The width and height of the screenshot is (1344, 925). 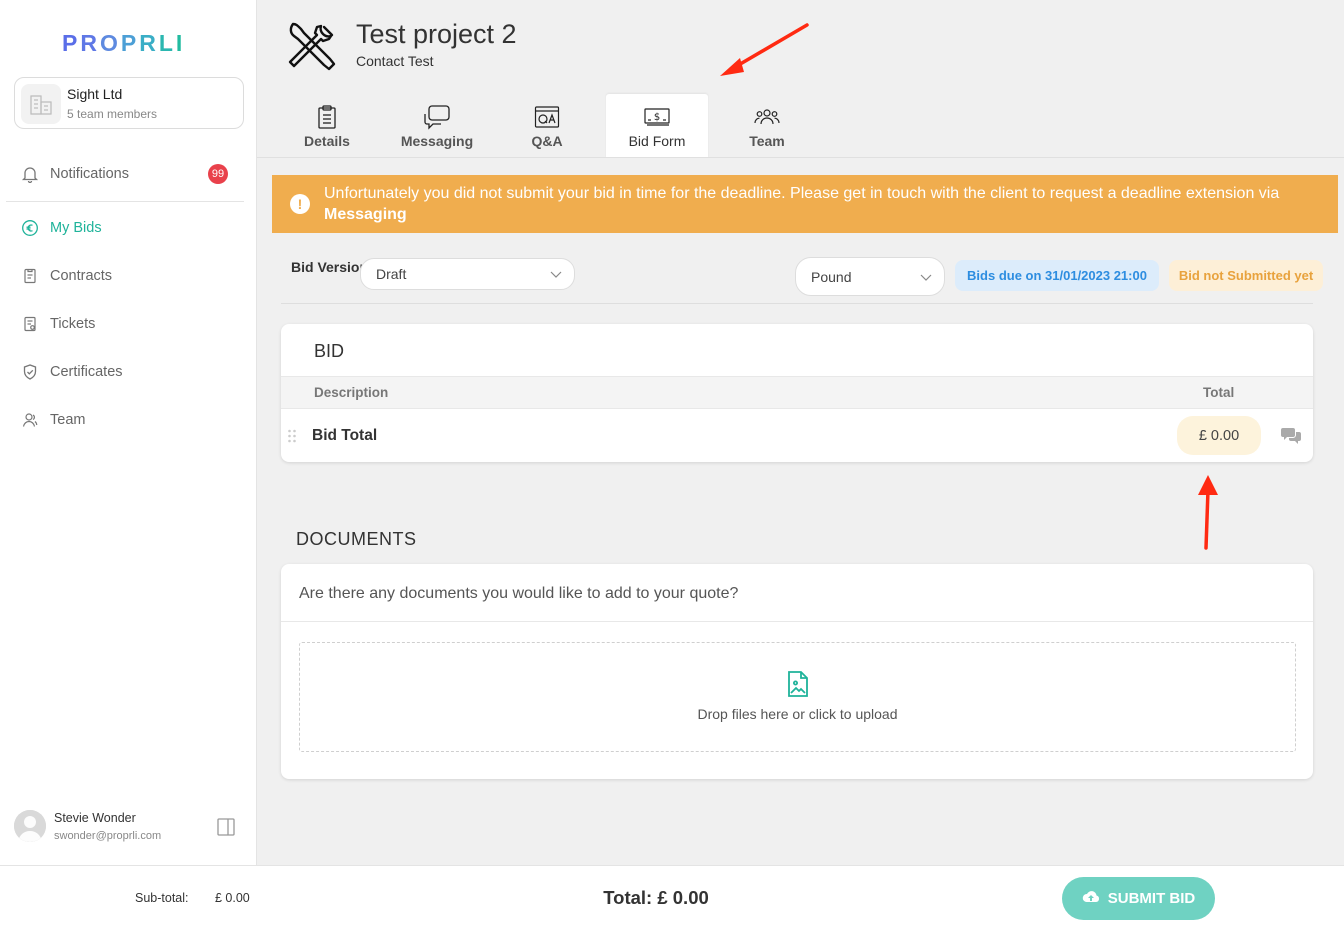 I want to click on comments-icon, so click(x=1291, y=435).